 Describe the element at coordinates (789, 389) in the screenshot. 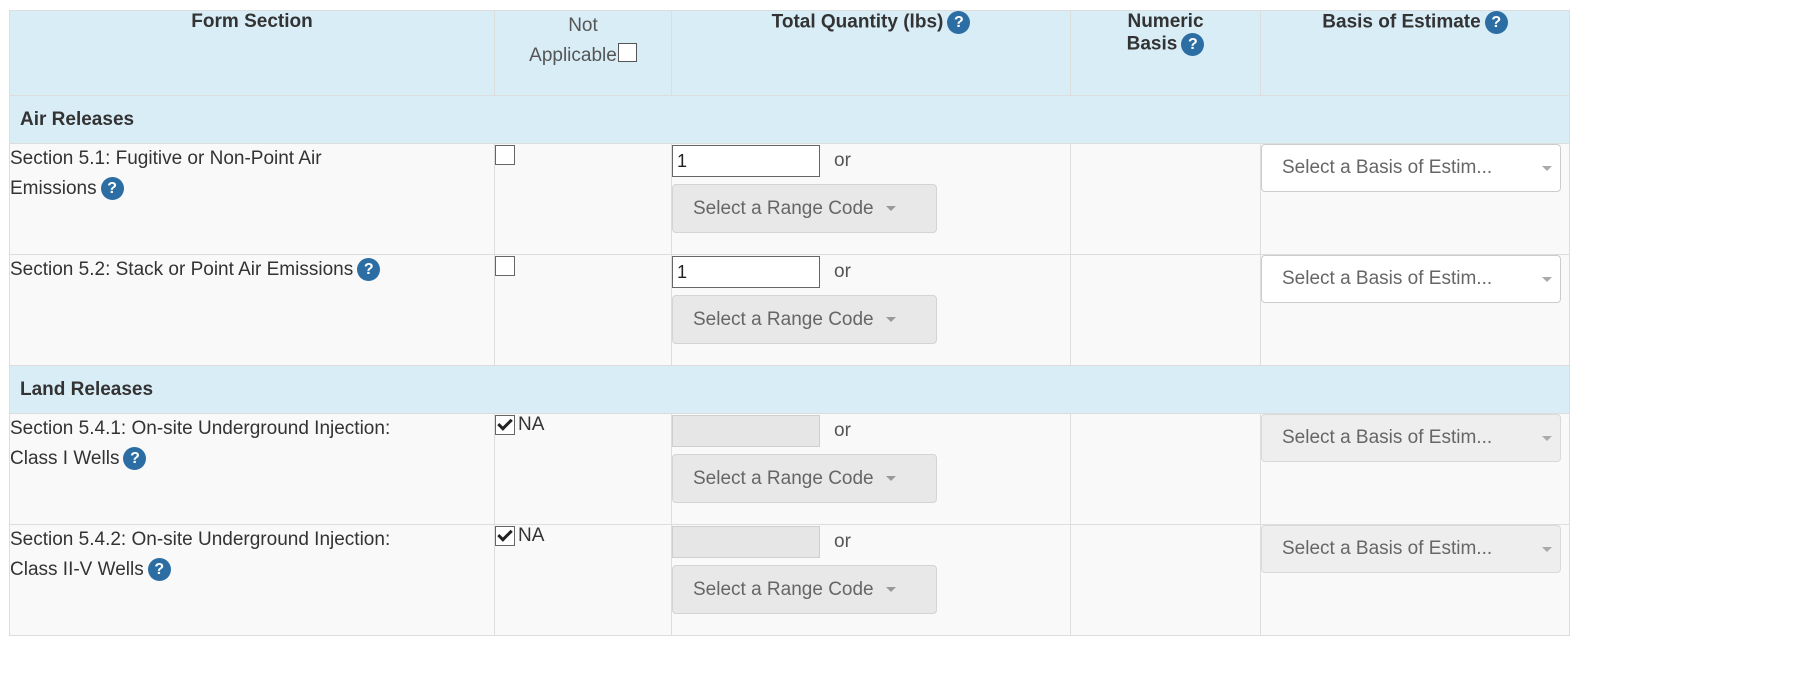

I see `group-row-land-releases: Land Releases` at that location.